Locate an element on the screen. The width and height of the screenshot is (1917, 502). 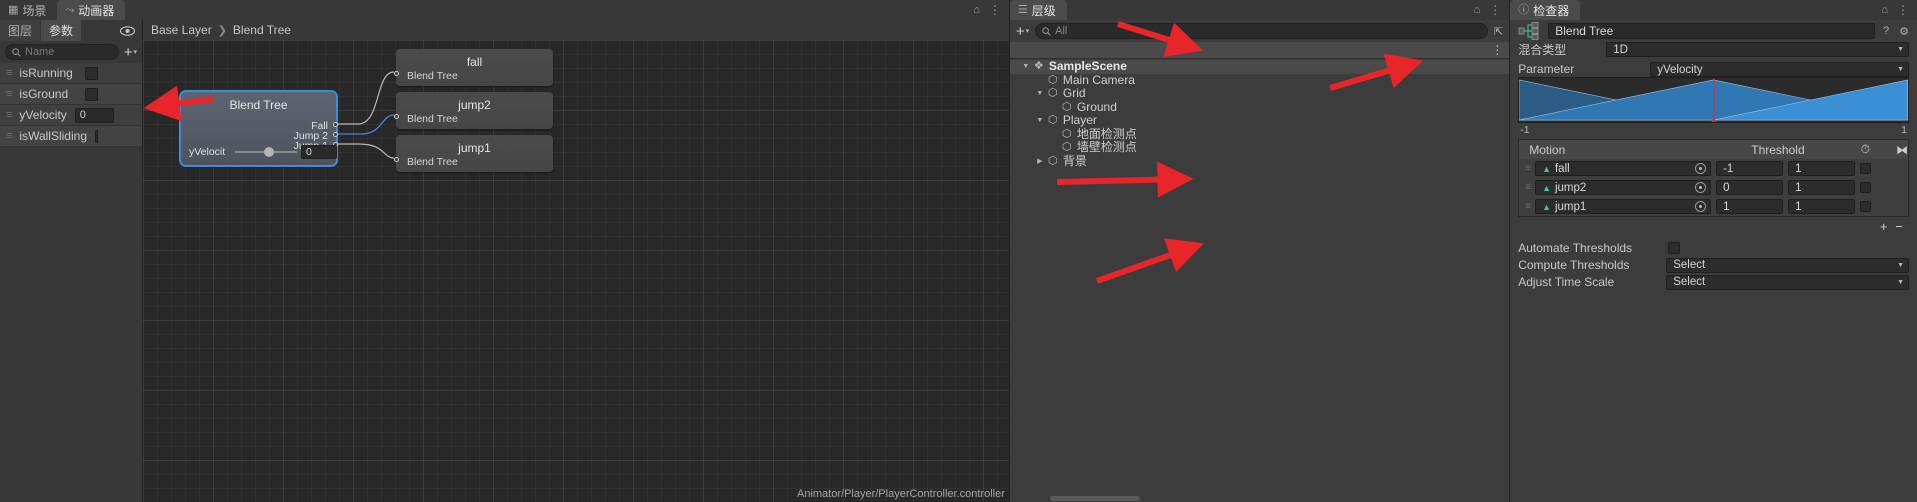
tab-animator: ⤳ 动画器 is located at coordinates (91, 10).